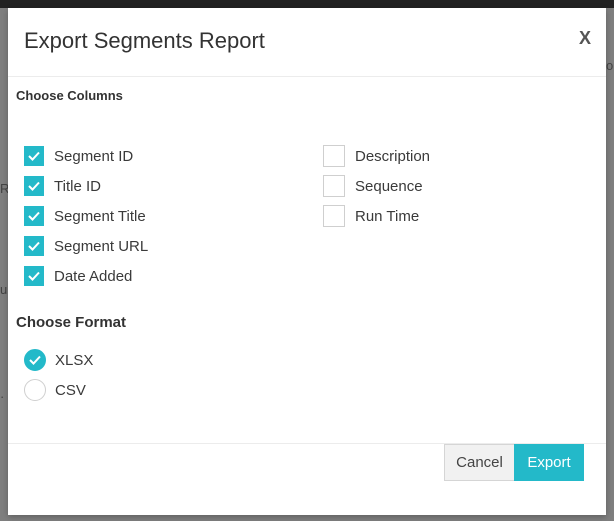  I want to click on column-option-label: Segment ID, so click(94, 156).